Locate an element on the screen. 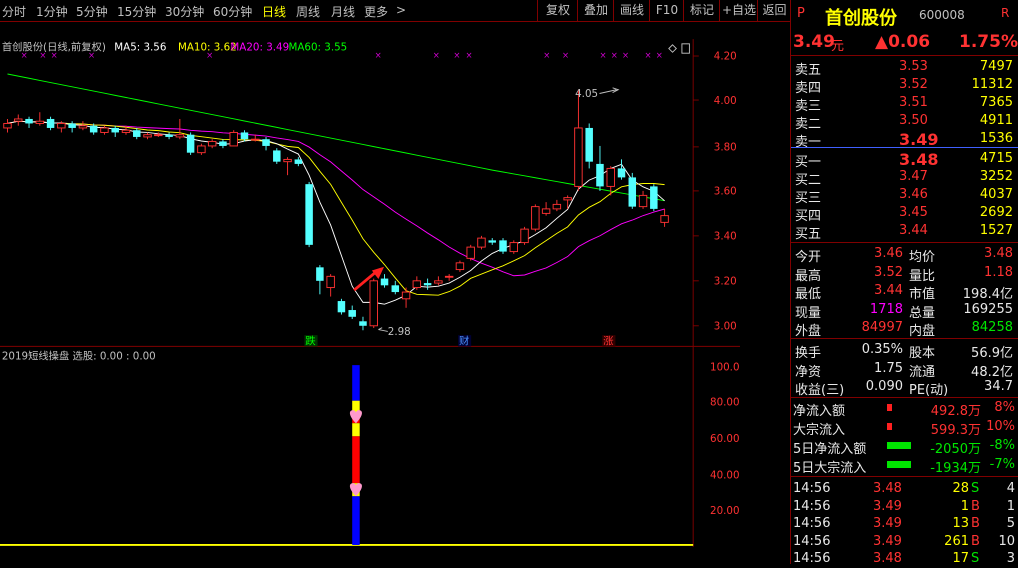 This screenshot has height=568, width=1018. ma5-legend: MA5: 3.56 is located at coordinates (140, 47).